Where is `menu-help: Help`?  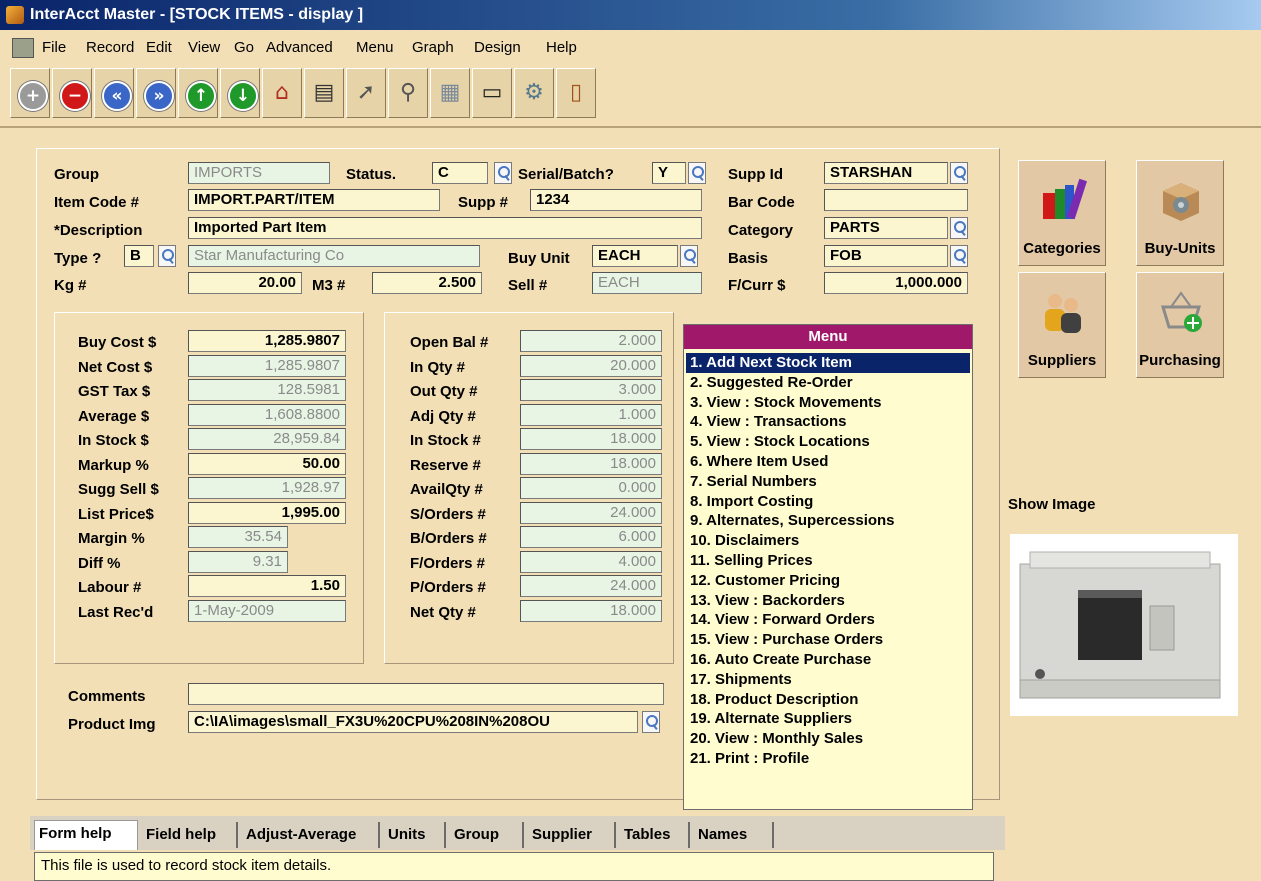 menu-help: Help is located at coordinates (561, 47).